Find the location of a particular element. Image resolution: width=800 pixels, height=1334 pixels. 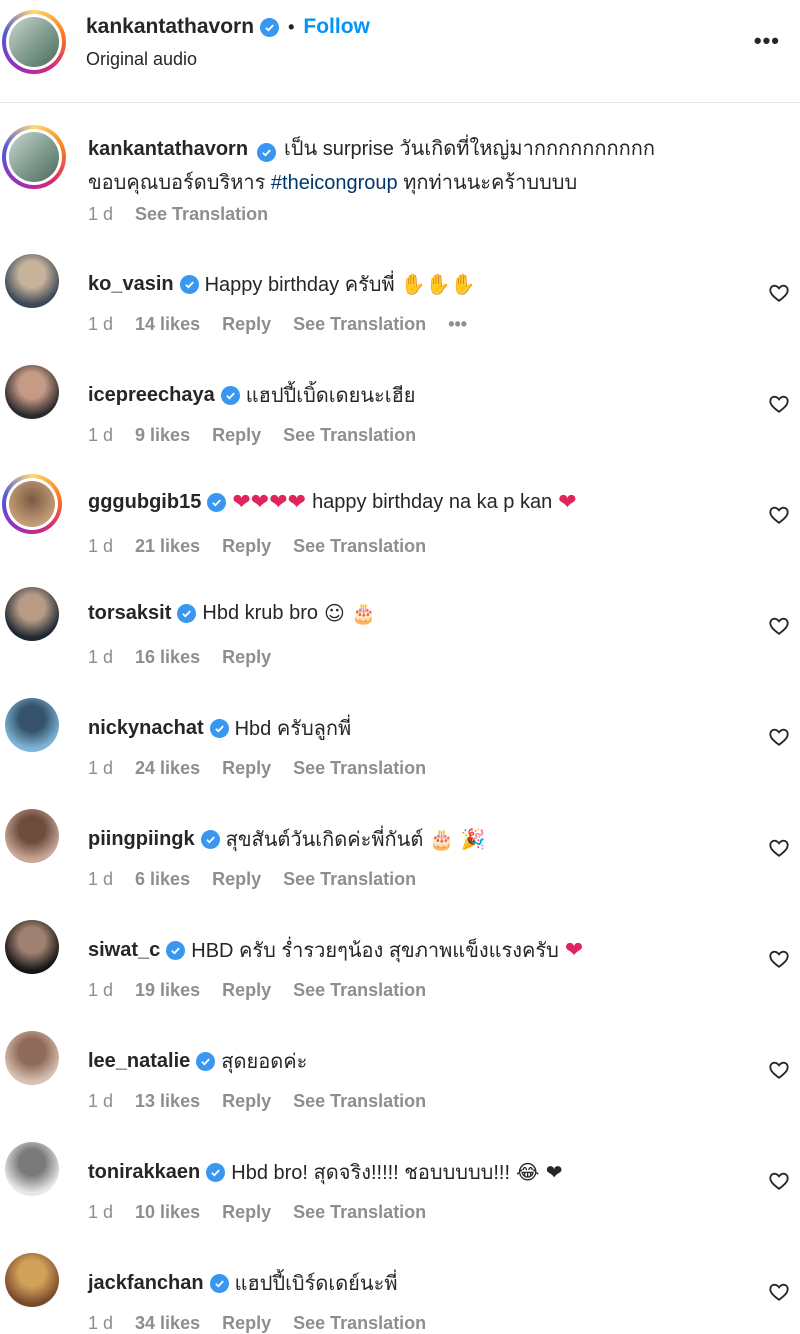

likes-count: 10 likes is located at coordinates (167, 1212).